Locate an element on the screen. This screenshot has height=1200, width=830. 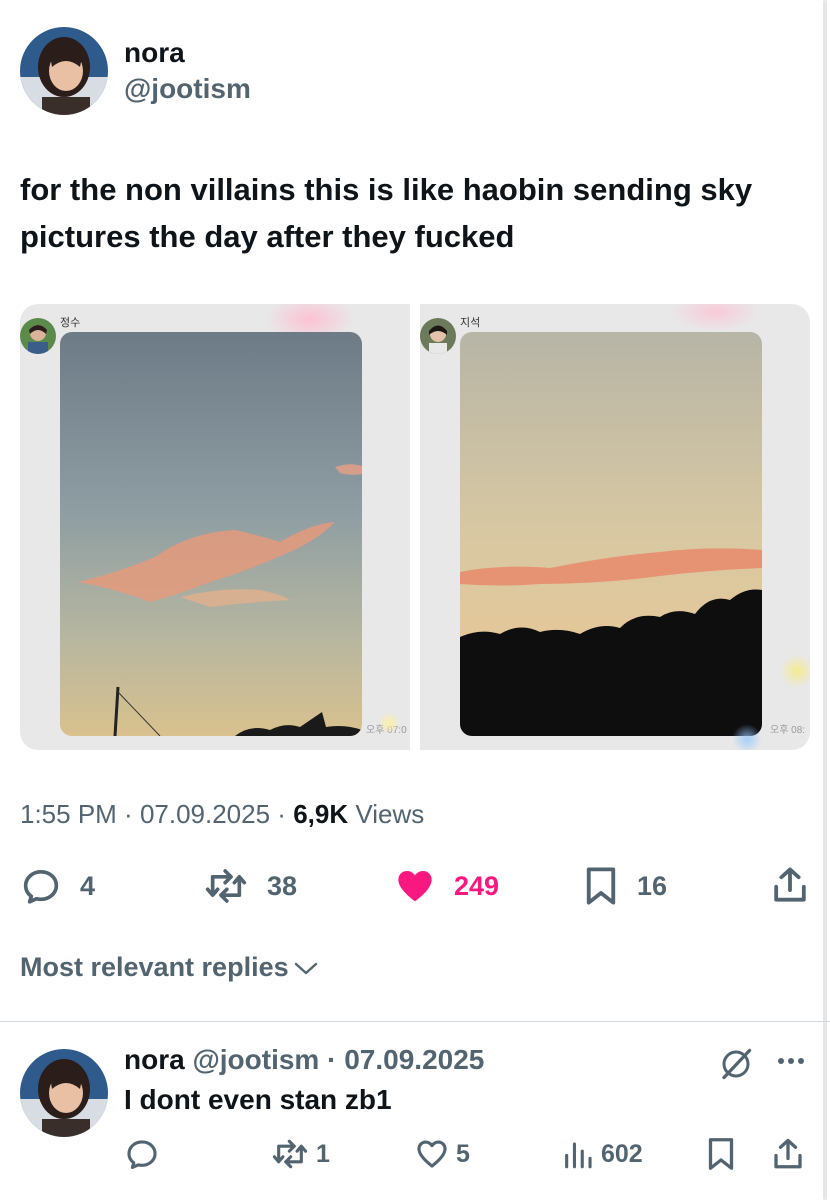
reply-reply-button is located at coordinates (145, 1154).